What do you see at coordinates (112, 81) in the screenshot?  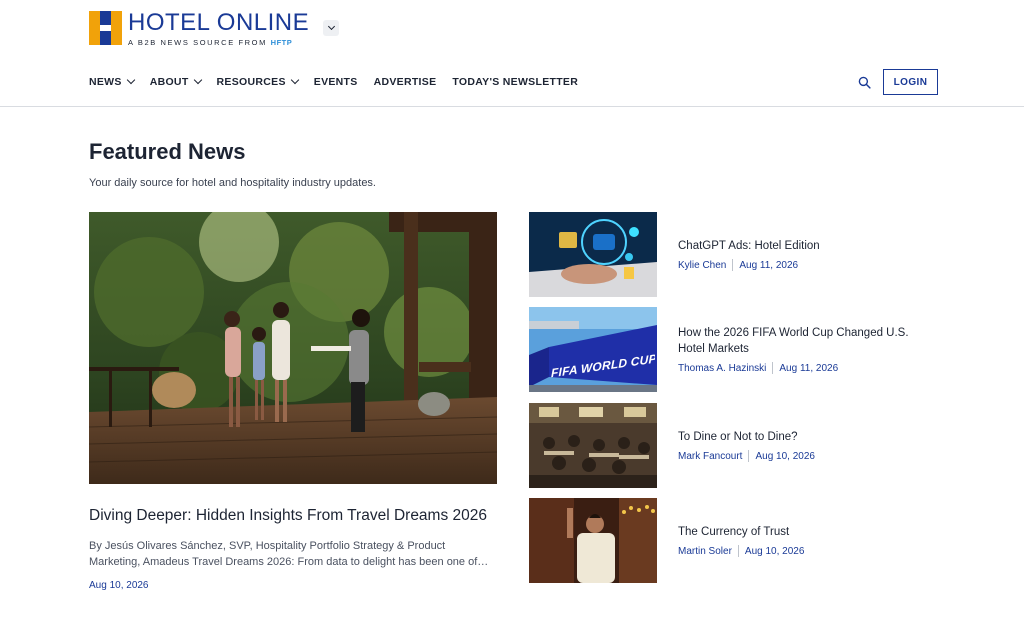 I see `nav-news: NEWS` at bounding box center [112, 81].